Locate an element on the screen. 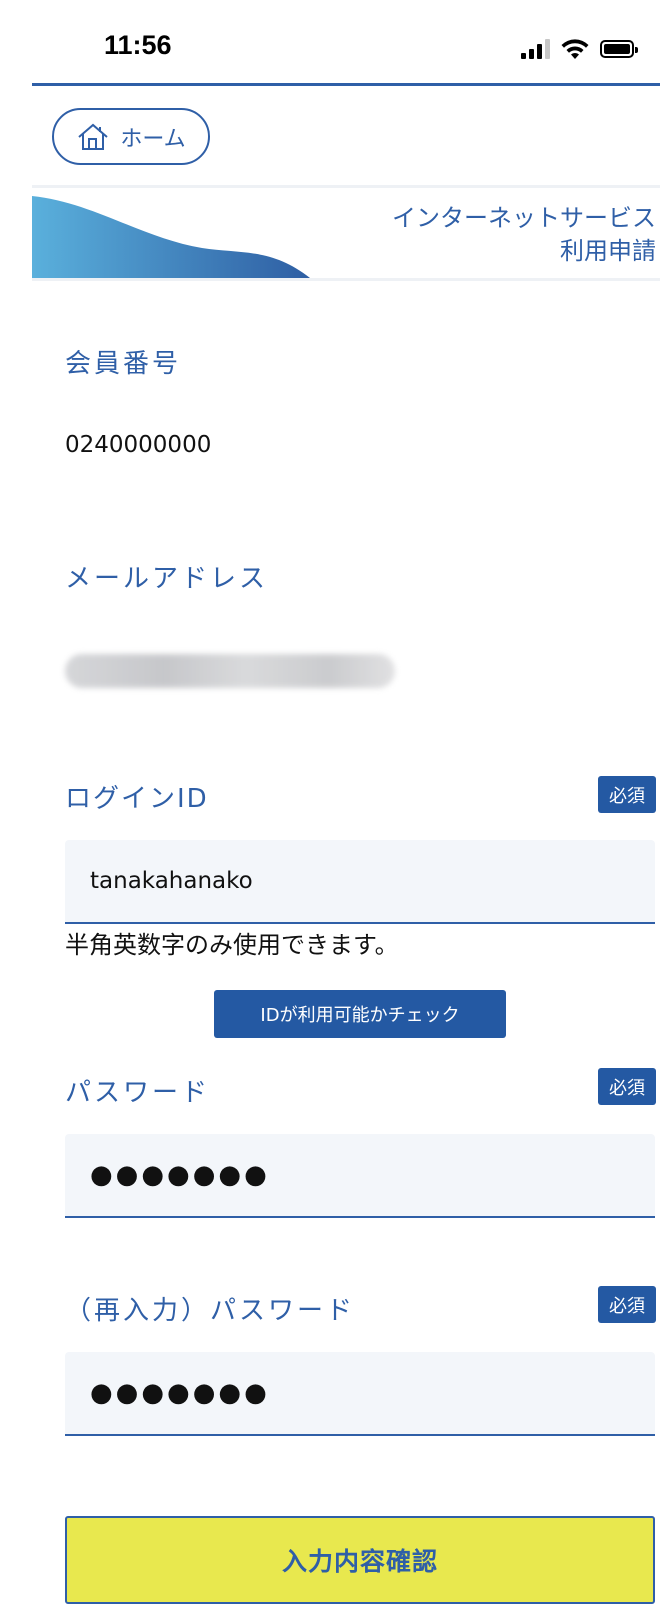 The image size is (660, 1620). status-bar: 11:56 is located at coordinates (330, 42).